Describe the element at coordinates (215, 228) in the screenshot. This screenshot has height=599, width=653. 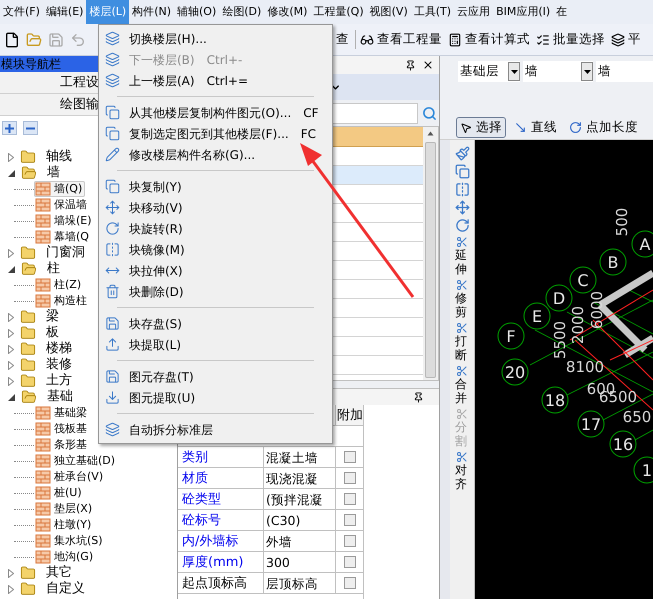
I see `menu-item: 块旋转(R)` at that location.